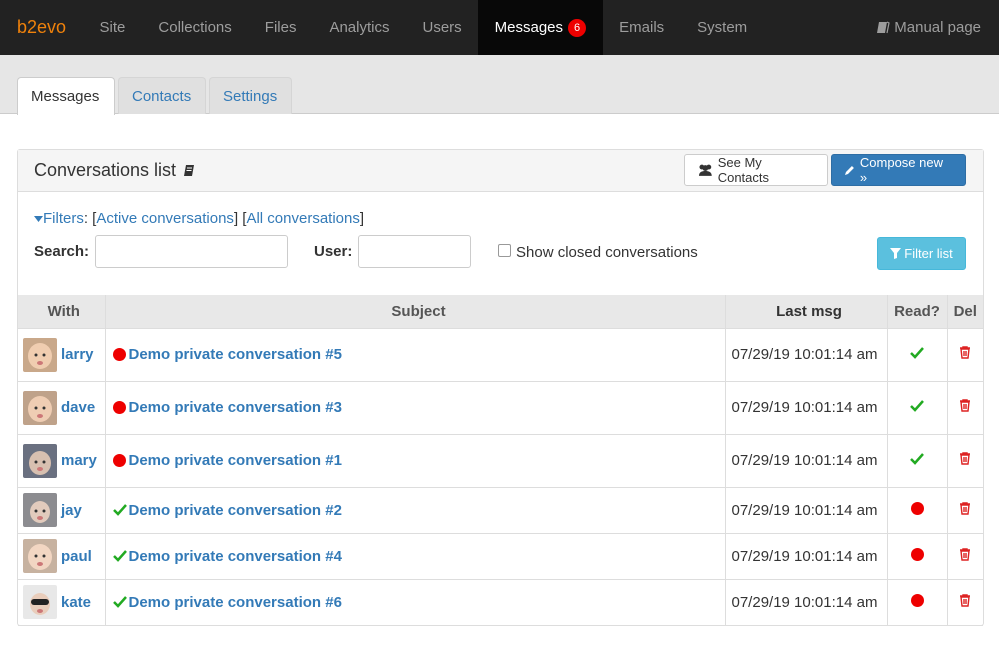 The image size is (999, 648). I want to click on nav-files: Files, so click(280, 27).